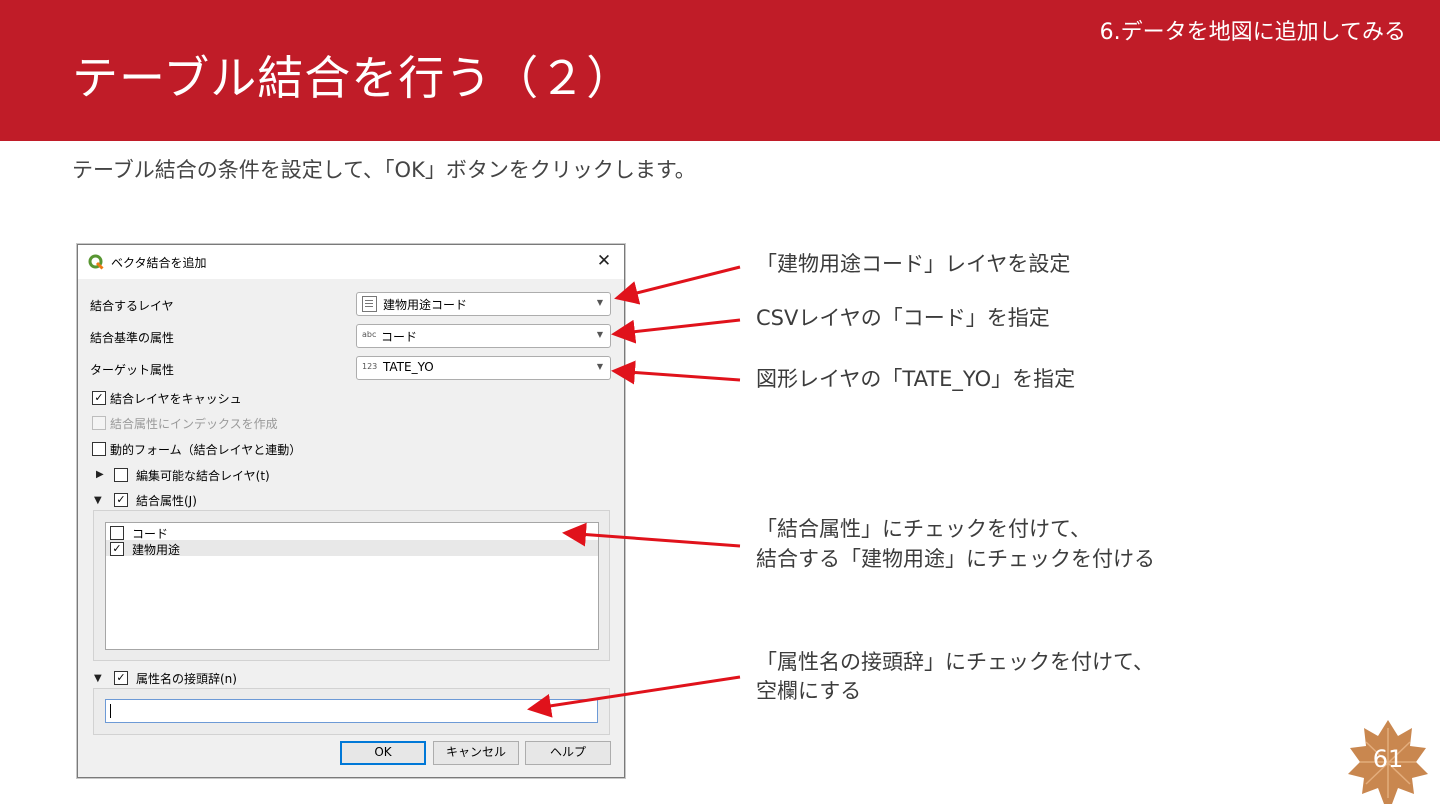 This screenshot has width=1440, height=810. I want to click on page-number: 61, so click(1388, 759).